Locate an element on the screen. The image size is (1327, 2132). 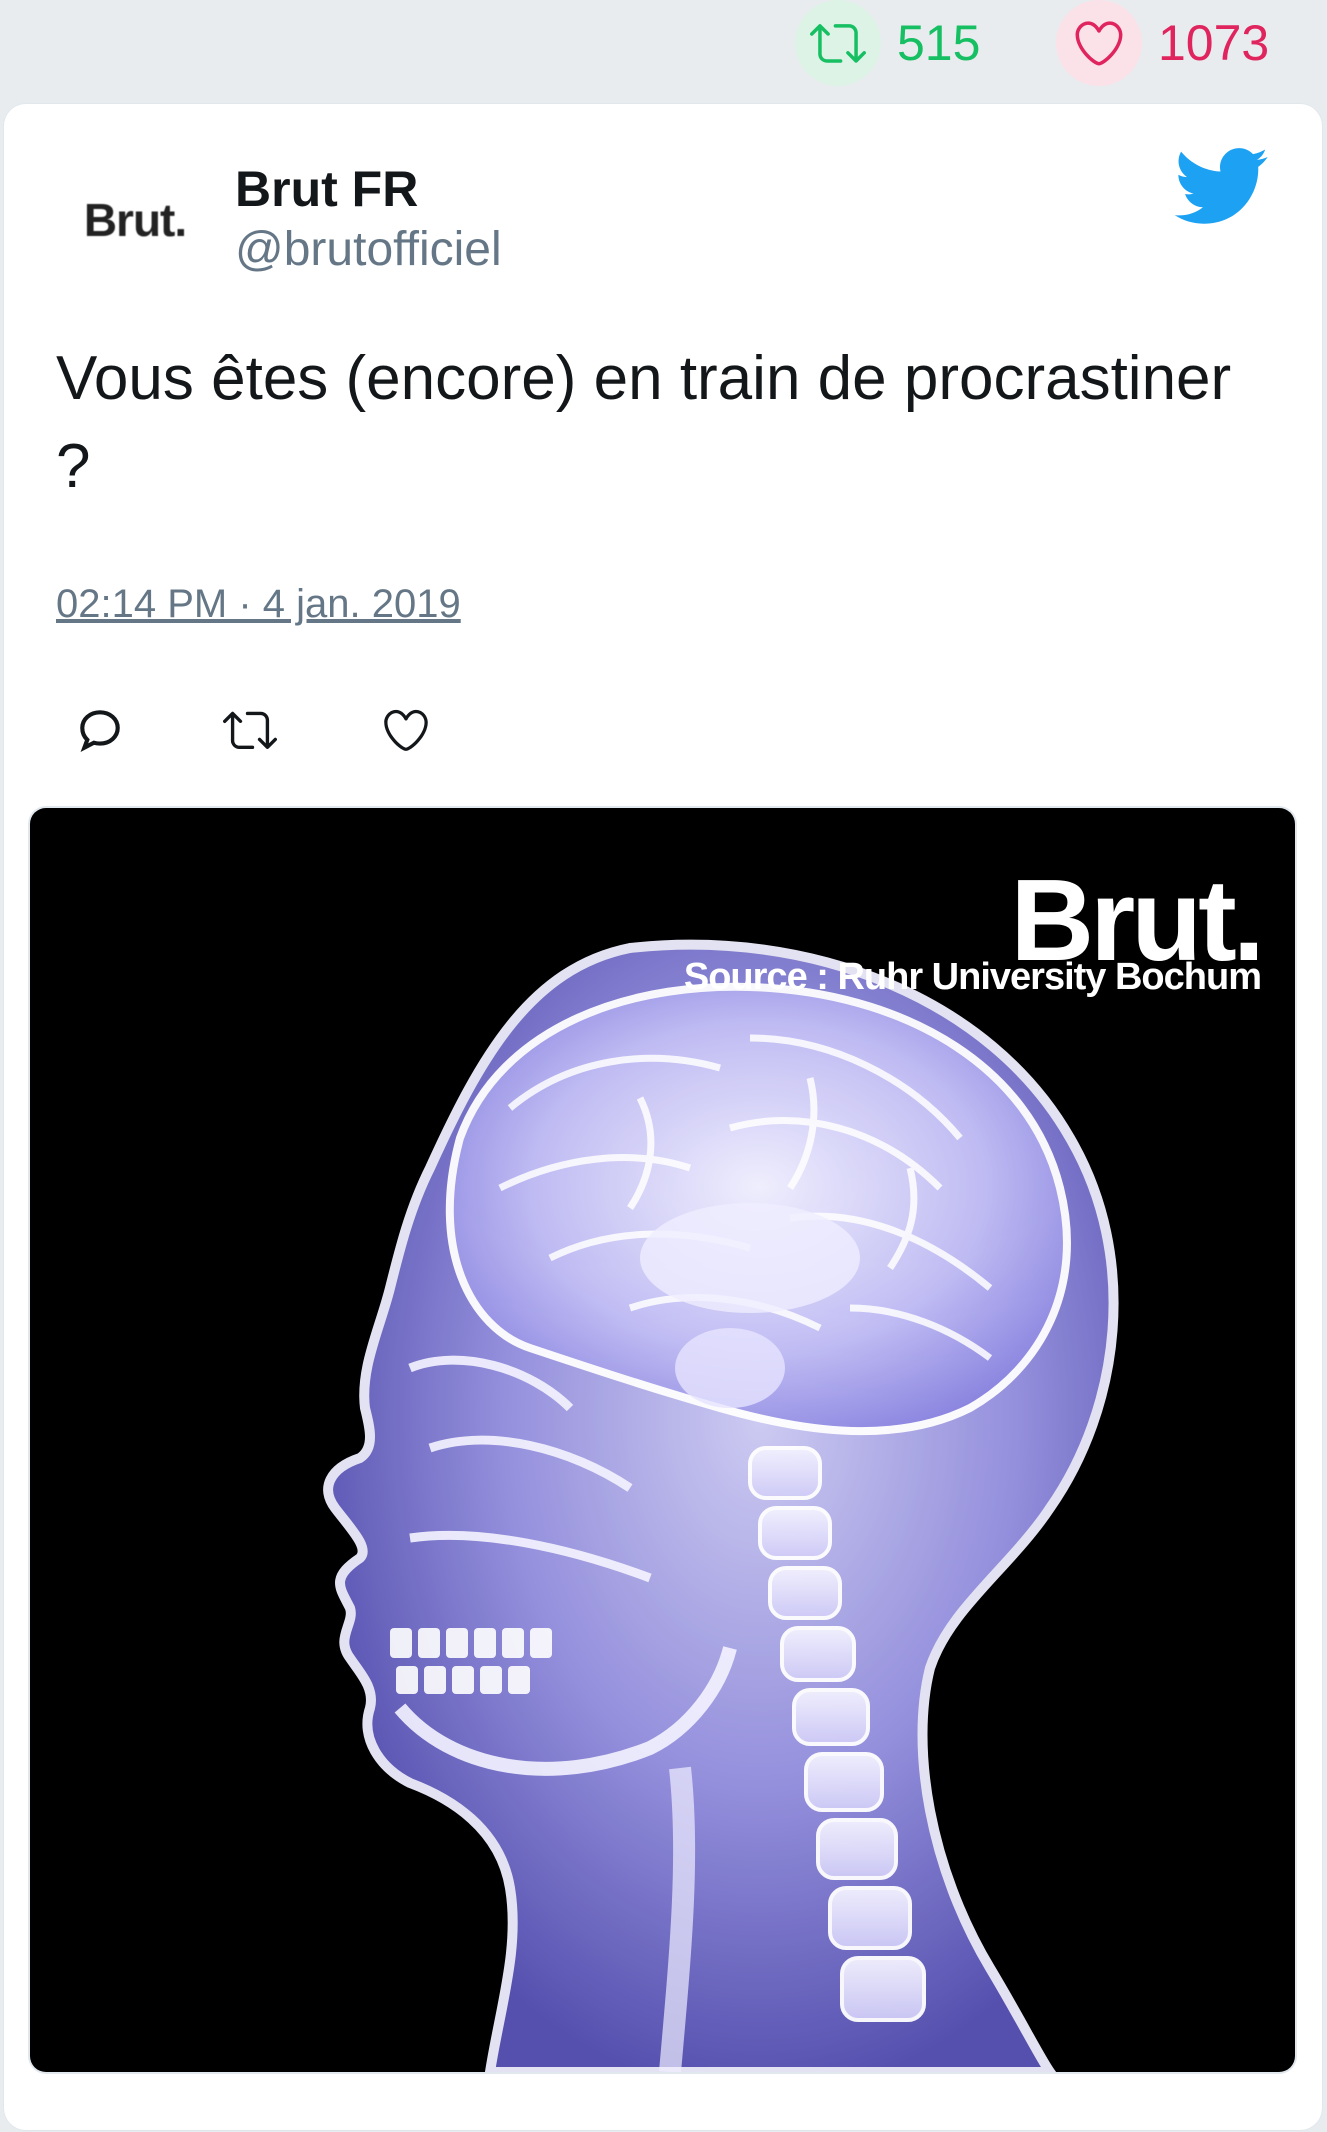
media-watermark-source: Source : Ruhr University Bochum is located at coordinates (972, 977).